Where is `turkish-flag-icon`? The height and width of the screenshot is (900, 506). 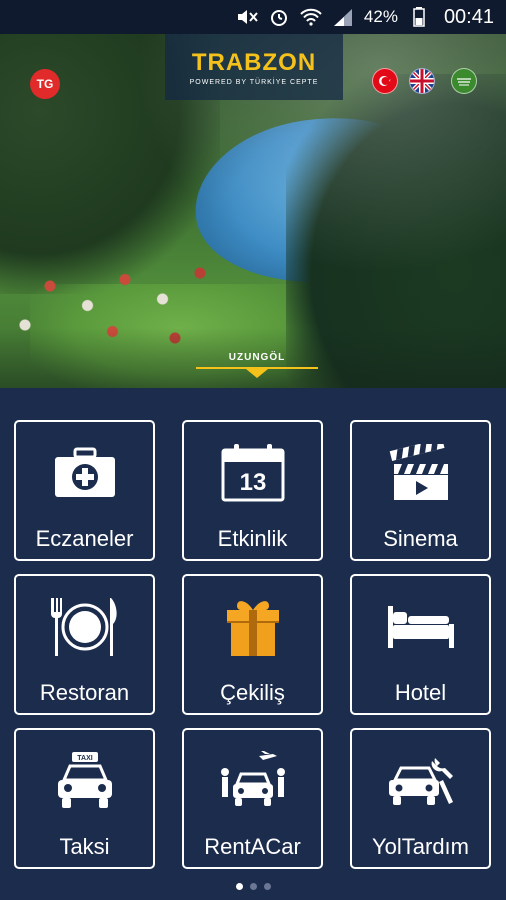 turkish-flag-icon is located at coordinates (385, 81).